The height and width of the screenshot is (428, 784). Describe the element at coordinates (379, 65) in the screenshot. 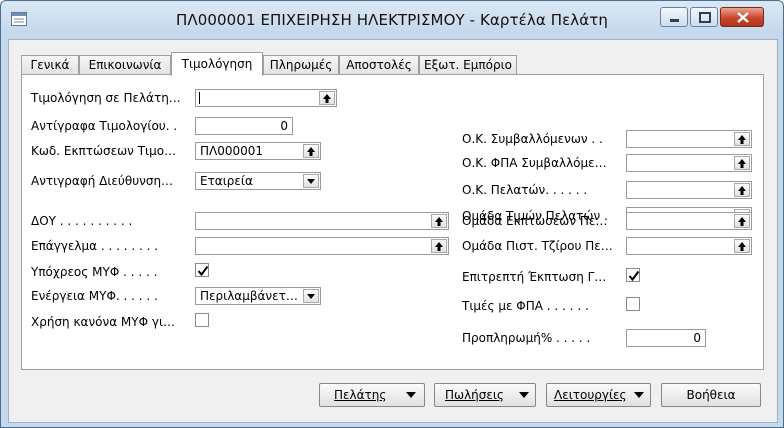

I see `tab-shipping: Αποστολές` at that location.